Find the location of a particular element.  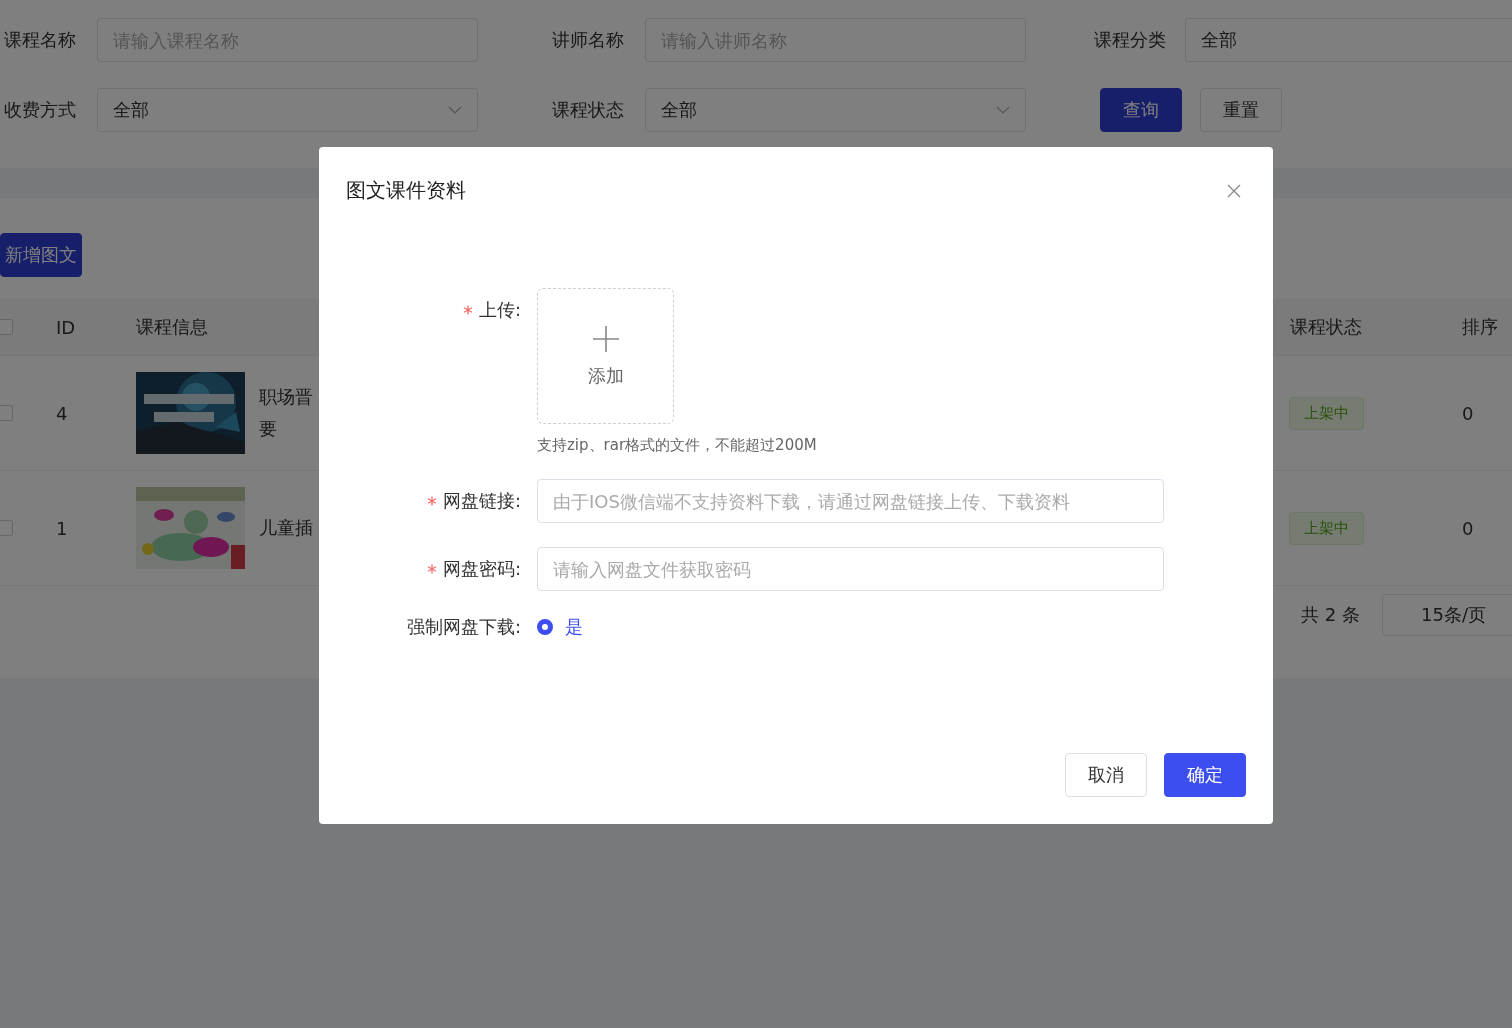

close-icon is located at coordinates (1234, 190).